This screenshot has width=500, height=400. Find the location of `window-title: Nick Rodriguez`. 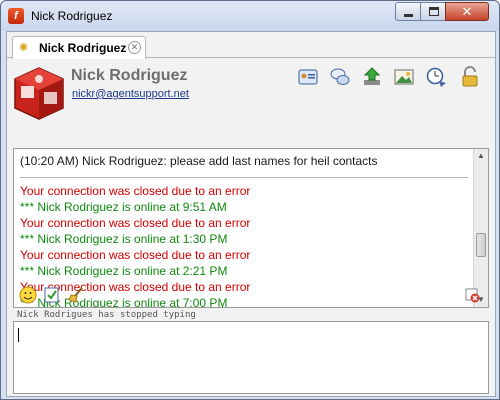

window-title: Nick Rodriguez is located at coordinates (72, 16).